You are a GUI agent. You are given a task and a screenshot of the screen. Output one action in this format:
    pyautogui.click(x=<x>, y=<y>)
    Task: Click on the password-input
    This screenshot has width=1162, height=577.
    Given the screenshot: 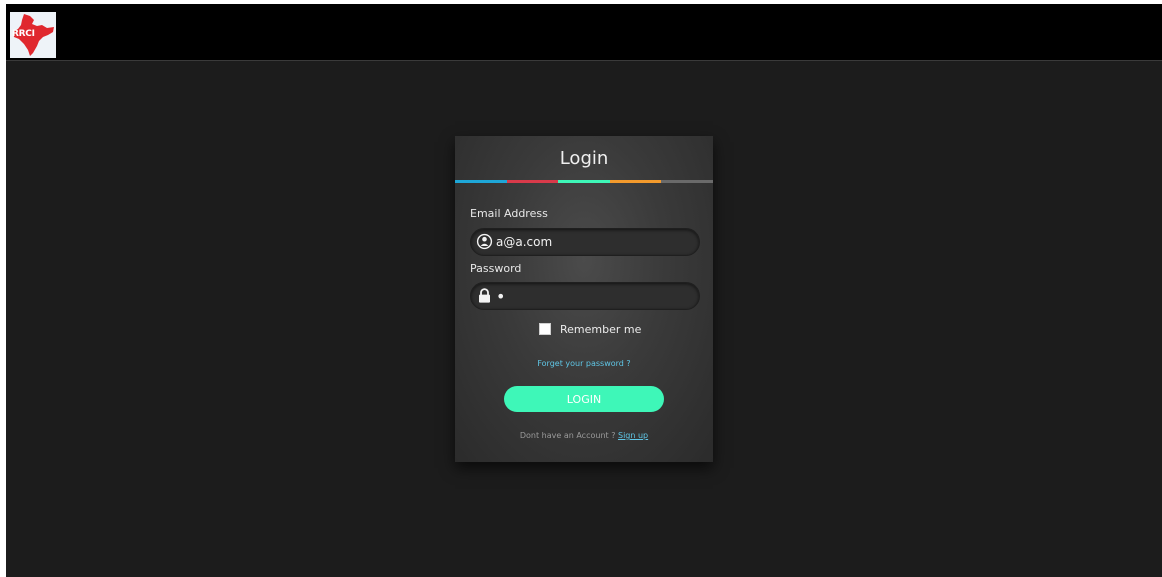 What is the action you would take?
    pyautogui.click(x=593, y=296)
    